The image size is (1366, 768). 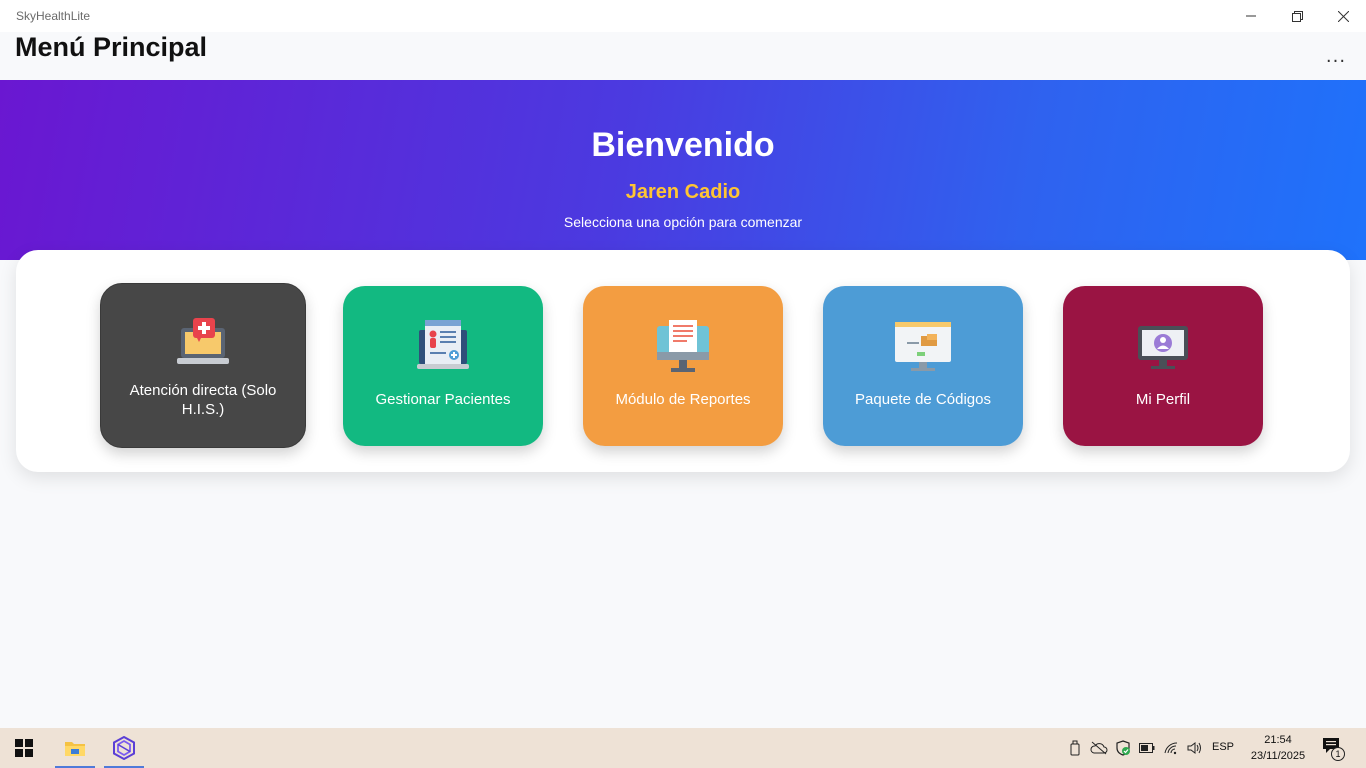 I want to click on card-modulo-reportes: Módulo de Reportes, so click(x=683, y=366).